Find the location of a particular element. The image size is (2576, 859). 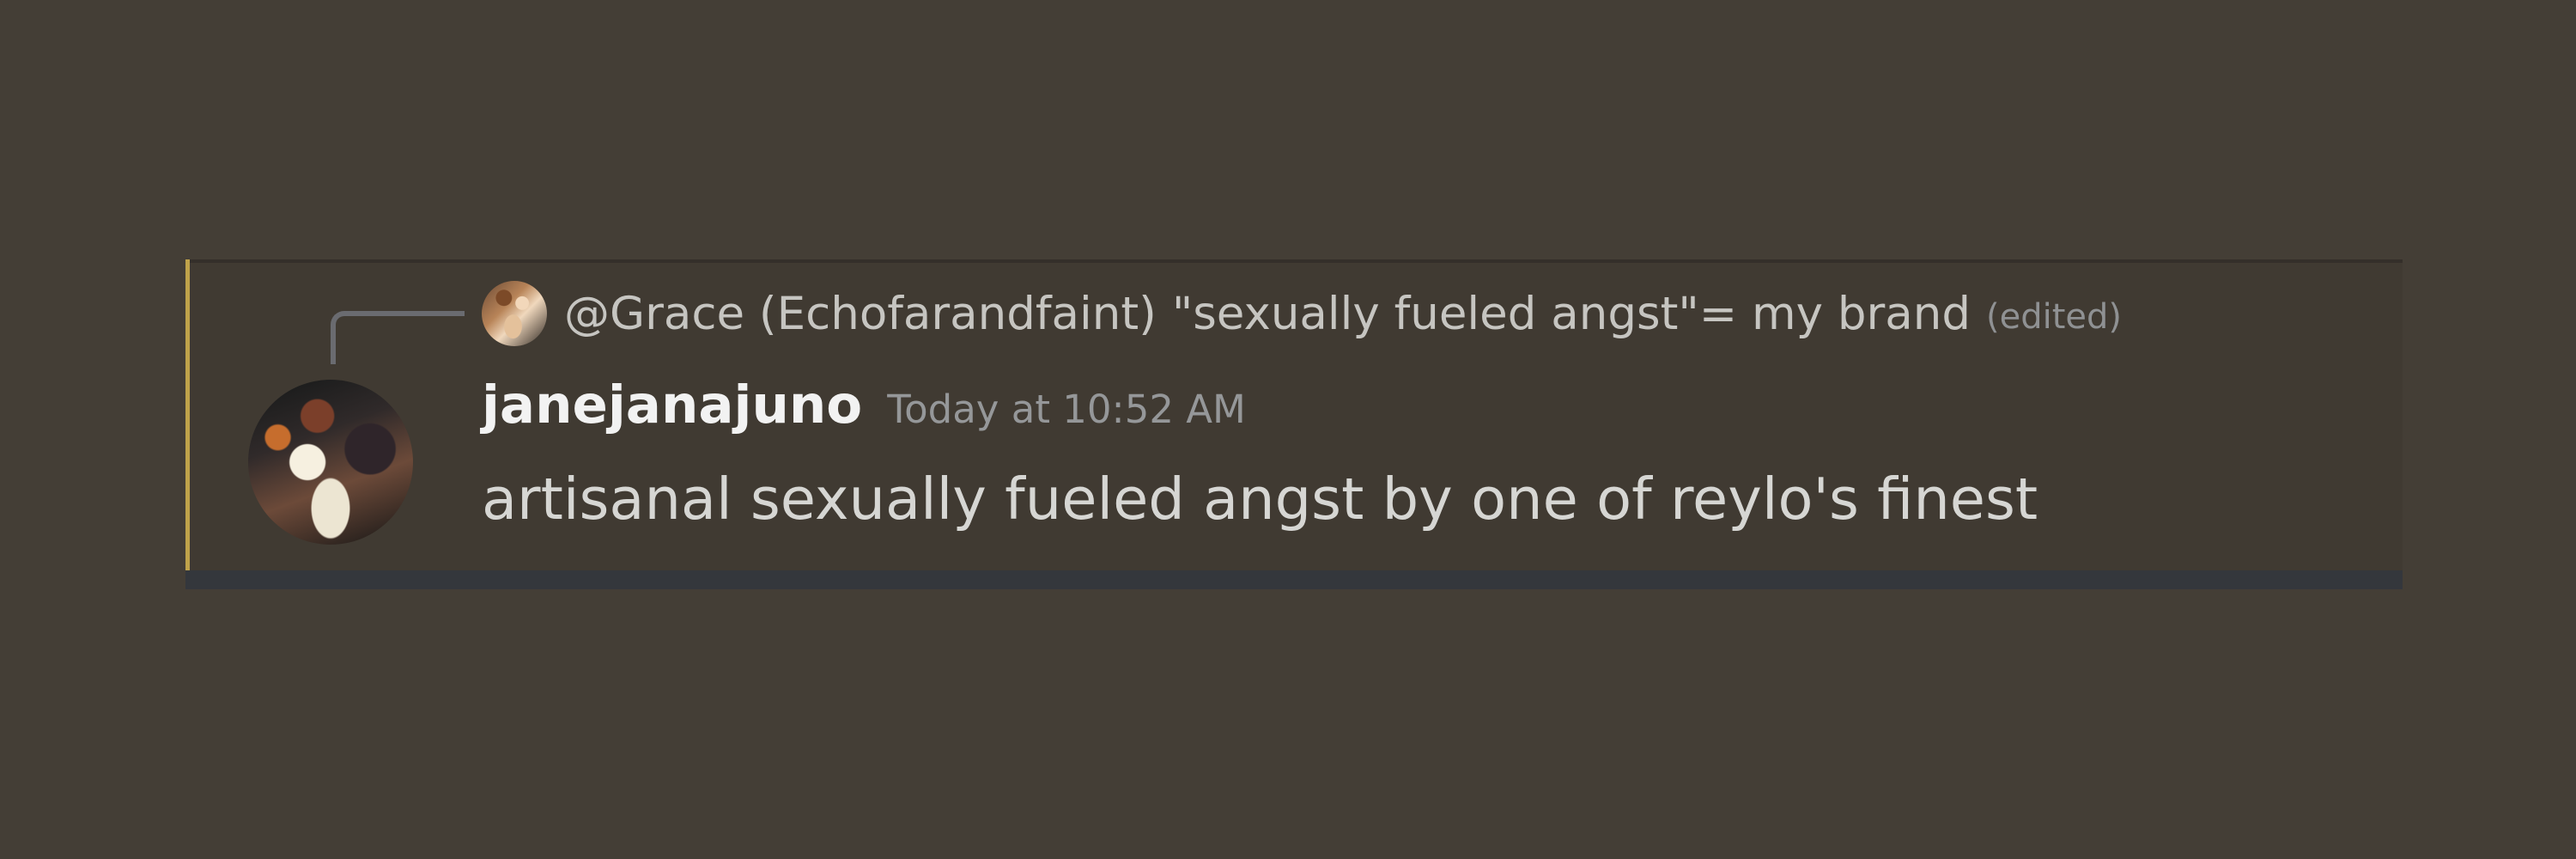

message-top-divider is located at coordinates (1297, 261).